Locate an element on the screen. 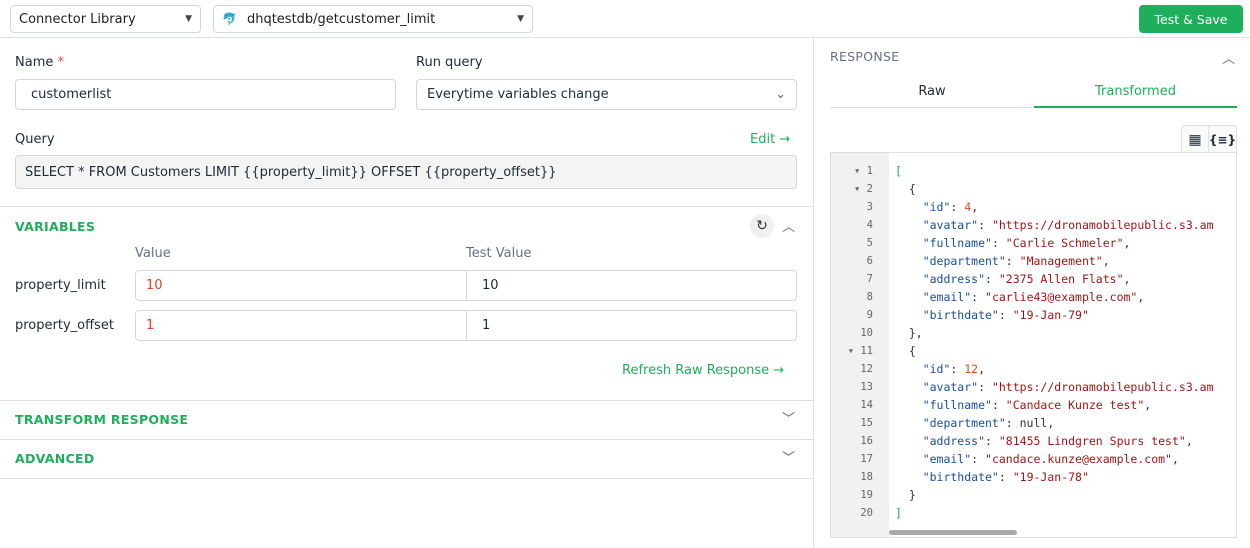 The image size is (1250, 548). line-number: 7 is located at coordinates (869, 279).